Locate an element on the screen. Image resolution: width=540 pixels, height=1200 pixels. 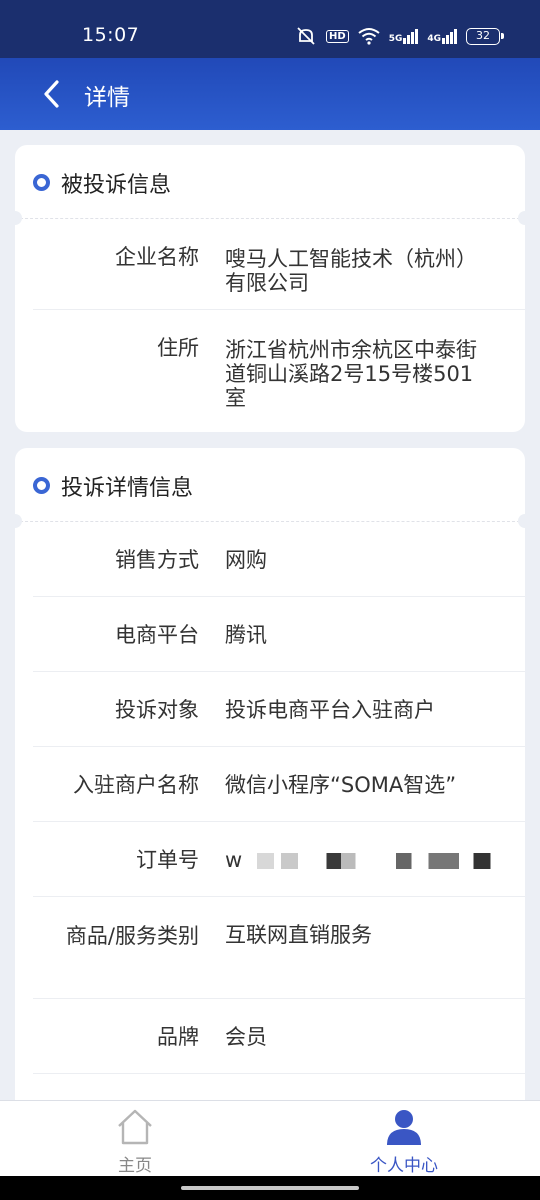
gesture-bar is located at coordinates (270, 1188).